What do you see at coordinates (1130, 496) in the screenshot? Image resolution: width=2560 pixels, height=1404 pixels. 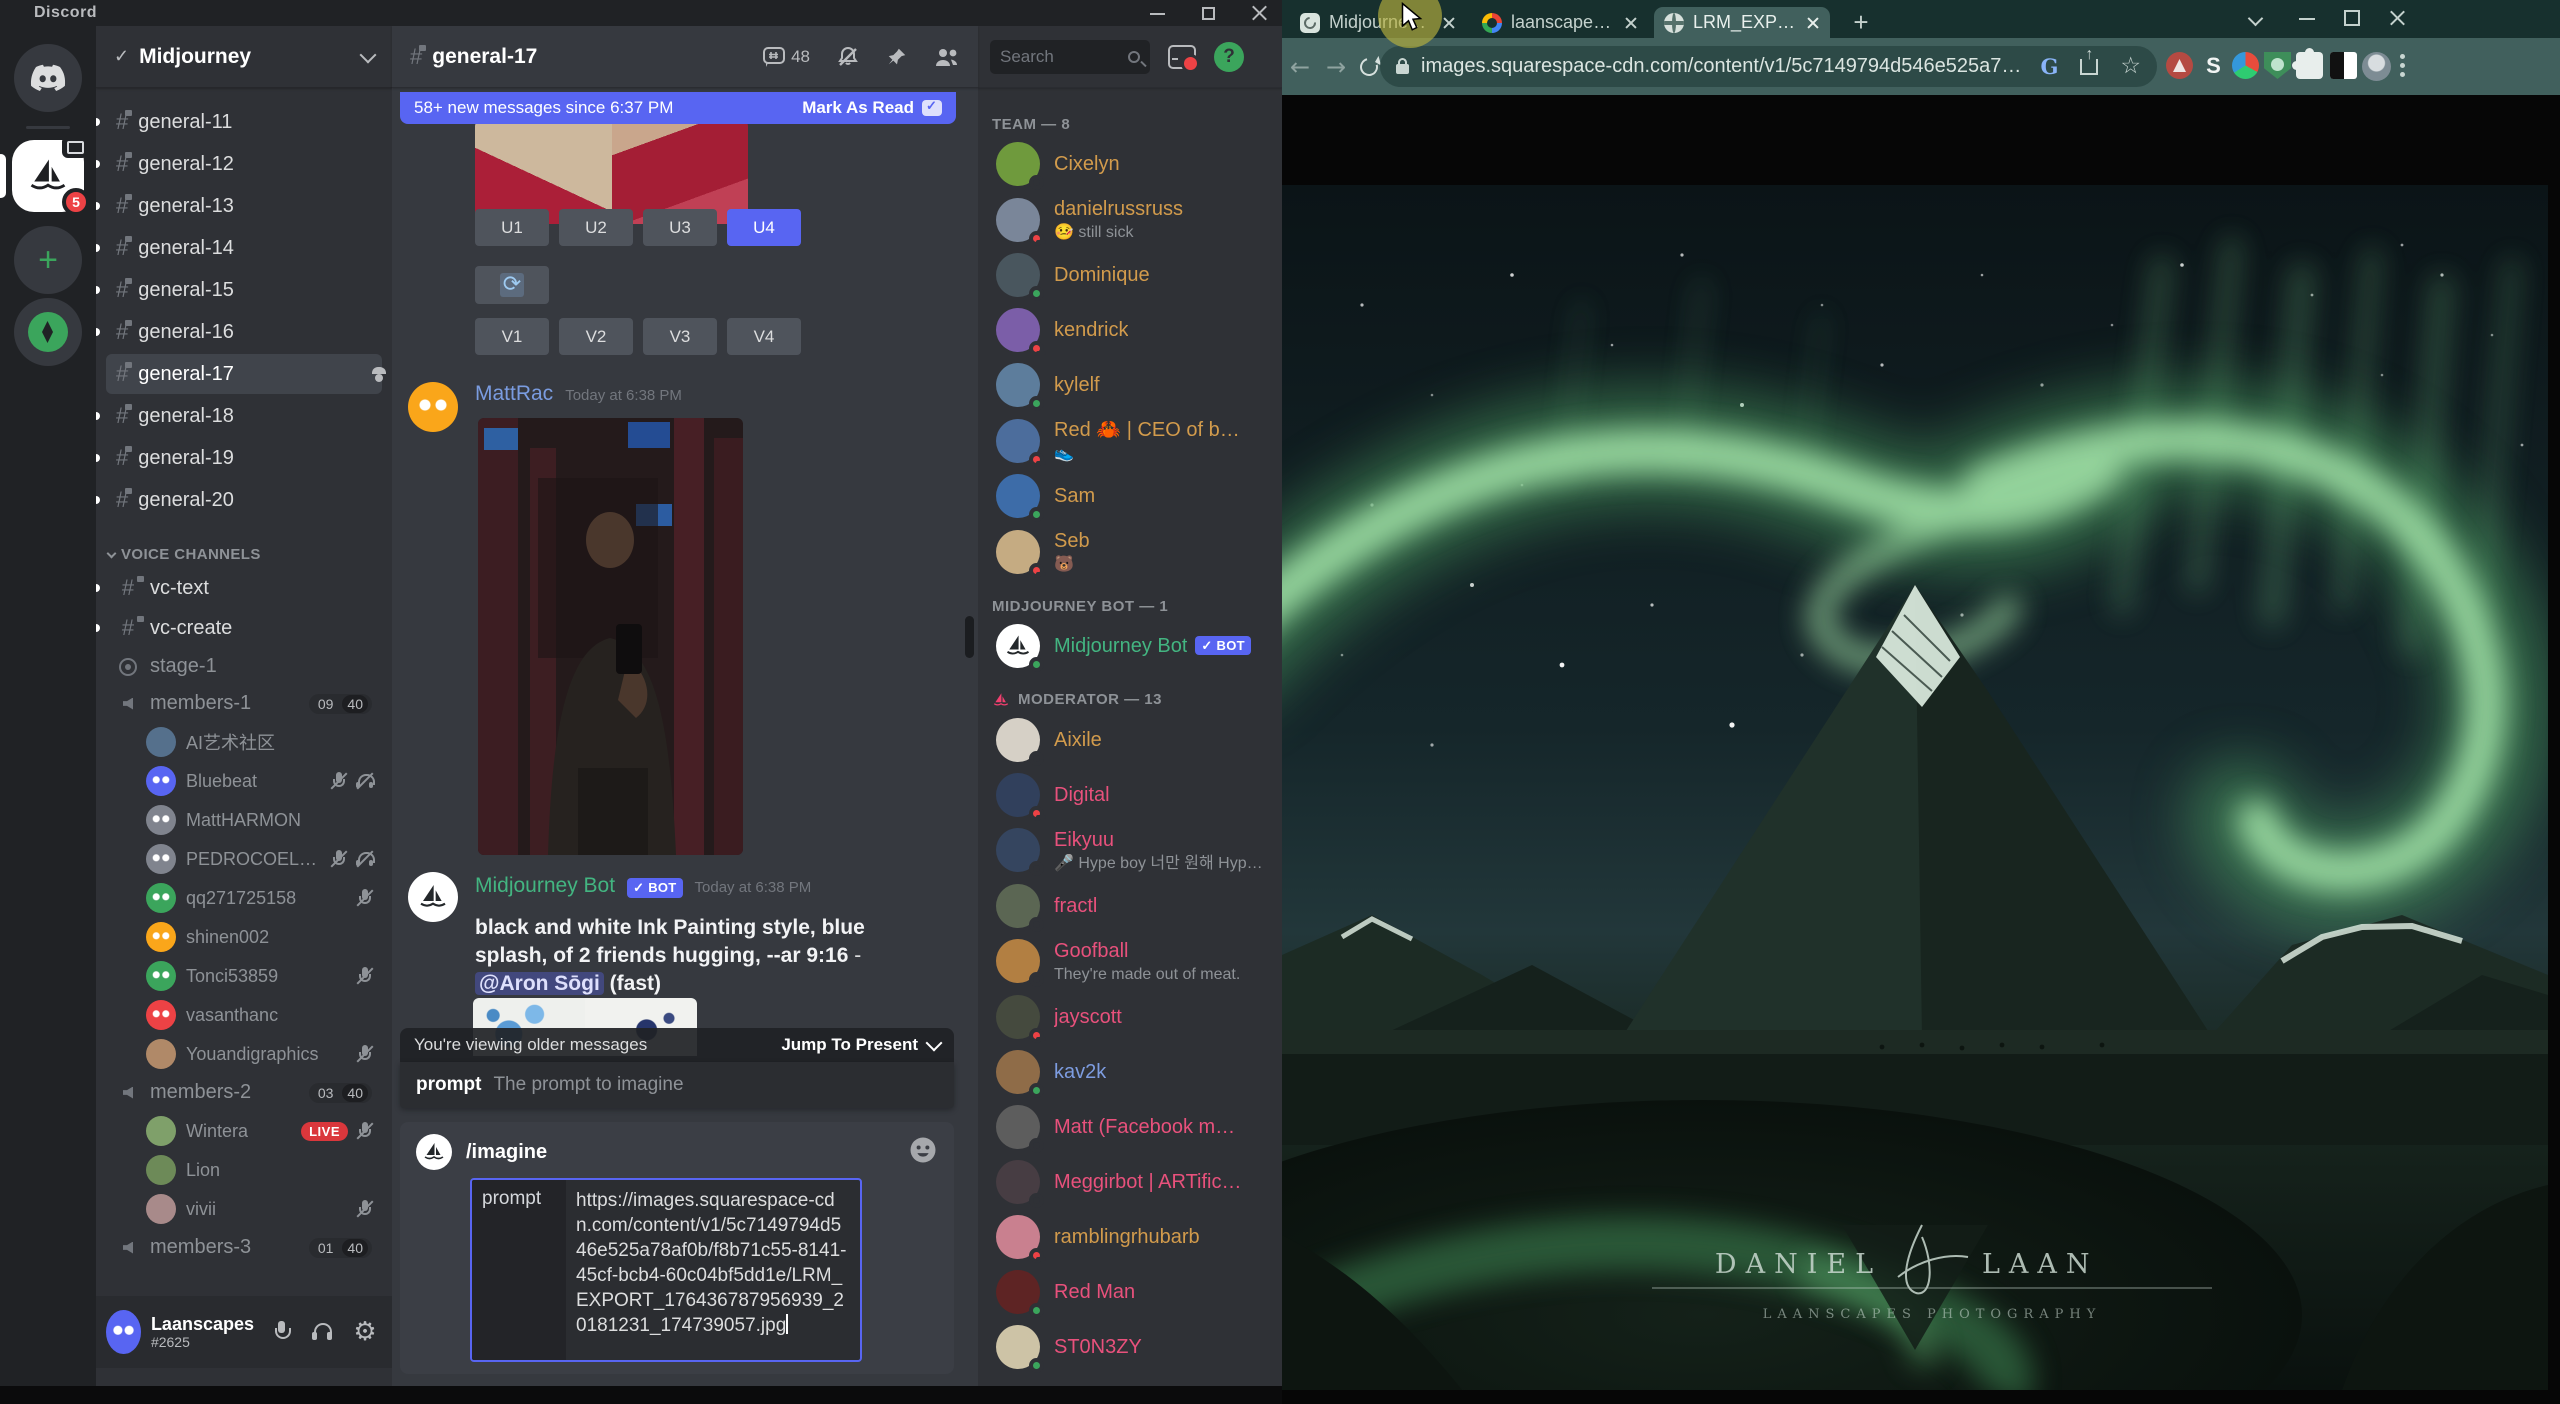 I see `member-row: Sam` at bounding box center [1130, 496].